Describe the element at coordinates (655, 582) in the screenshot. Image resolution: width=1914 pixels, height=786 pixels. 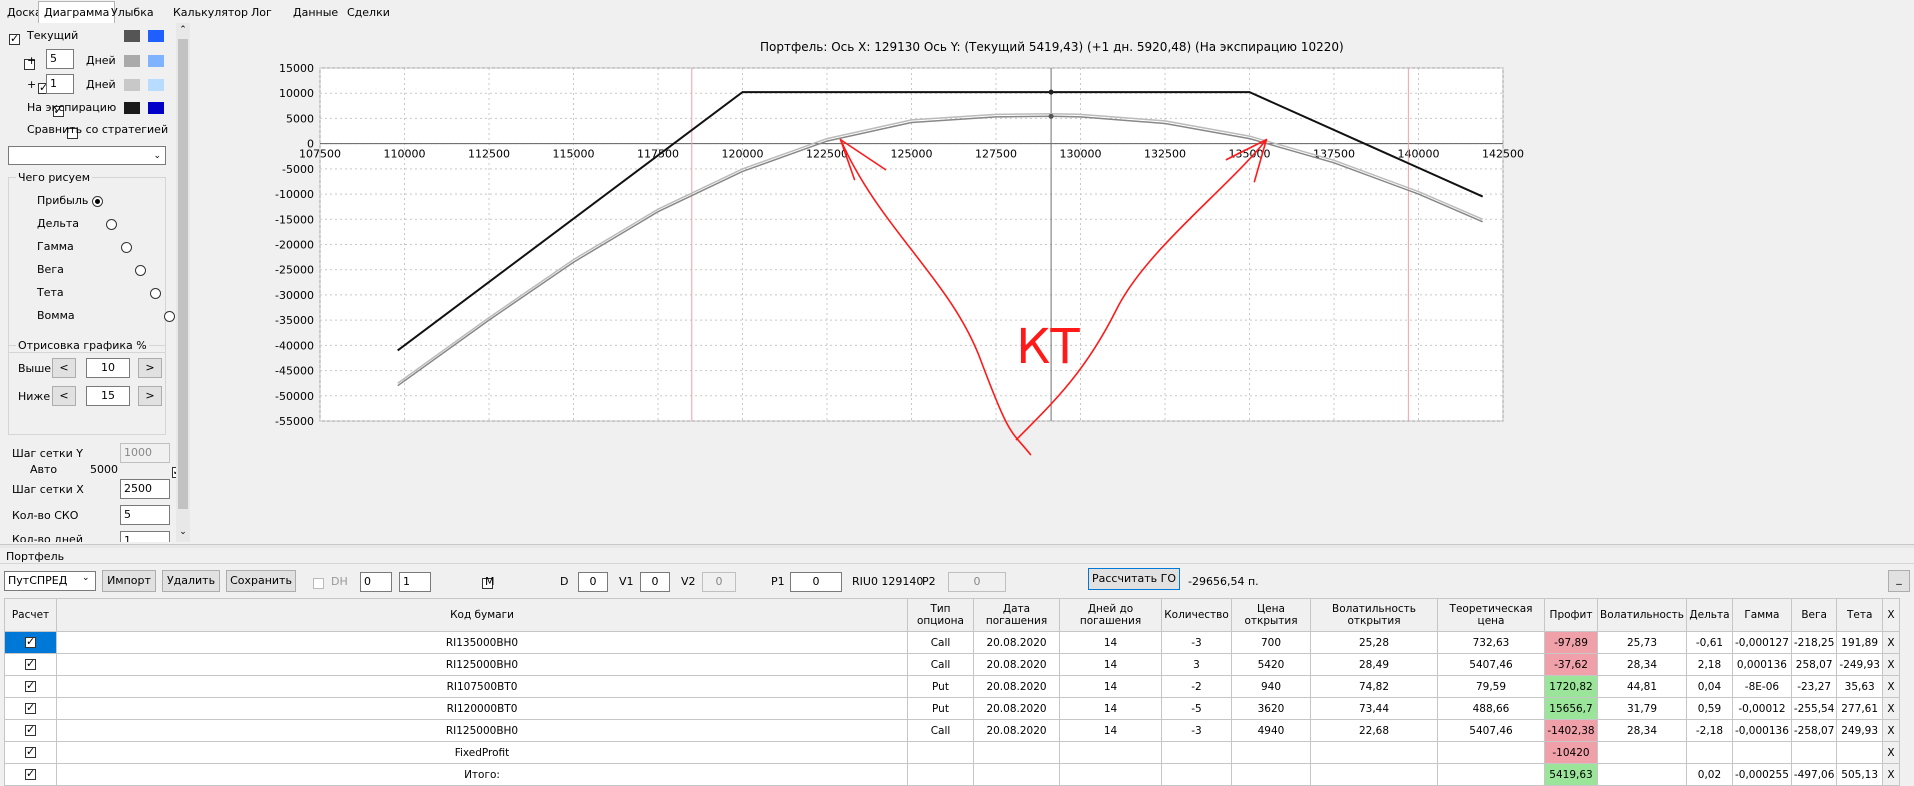
I see `v1-input: 0` at that location.